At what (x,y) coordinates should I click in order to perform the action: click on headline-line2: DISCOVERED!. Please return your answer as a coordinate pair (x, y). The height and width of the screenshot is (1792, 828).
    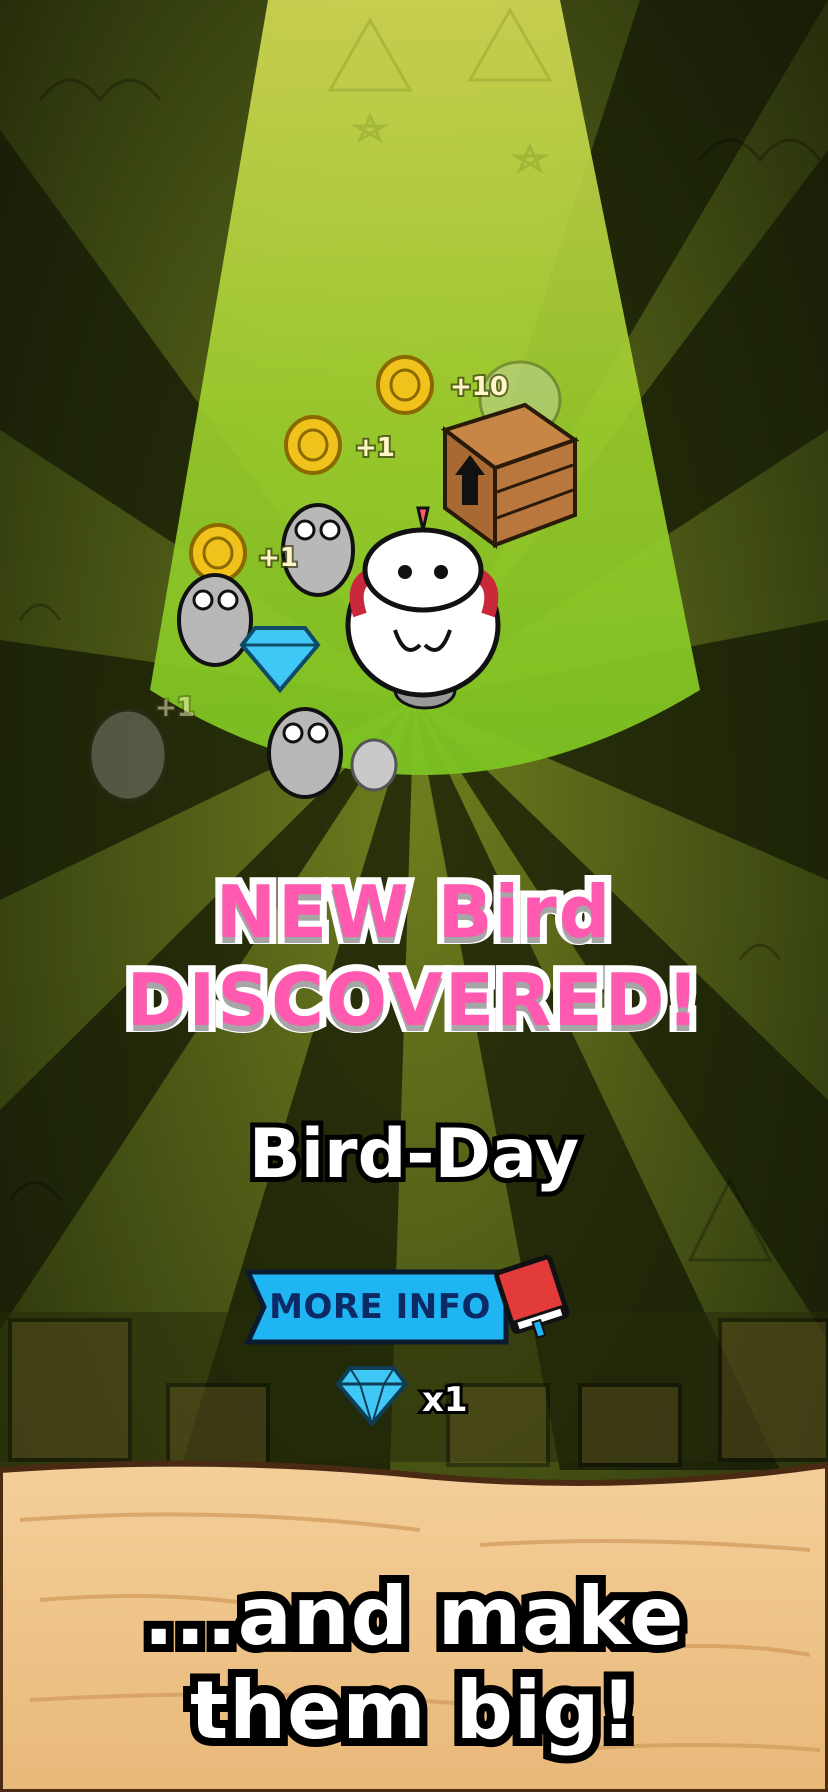
    Looking at the image, I should click on (413, 1000).